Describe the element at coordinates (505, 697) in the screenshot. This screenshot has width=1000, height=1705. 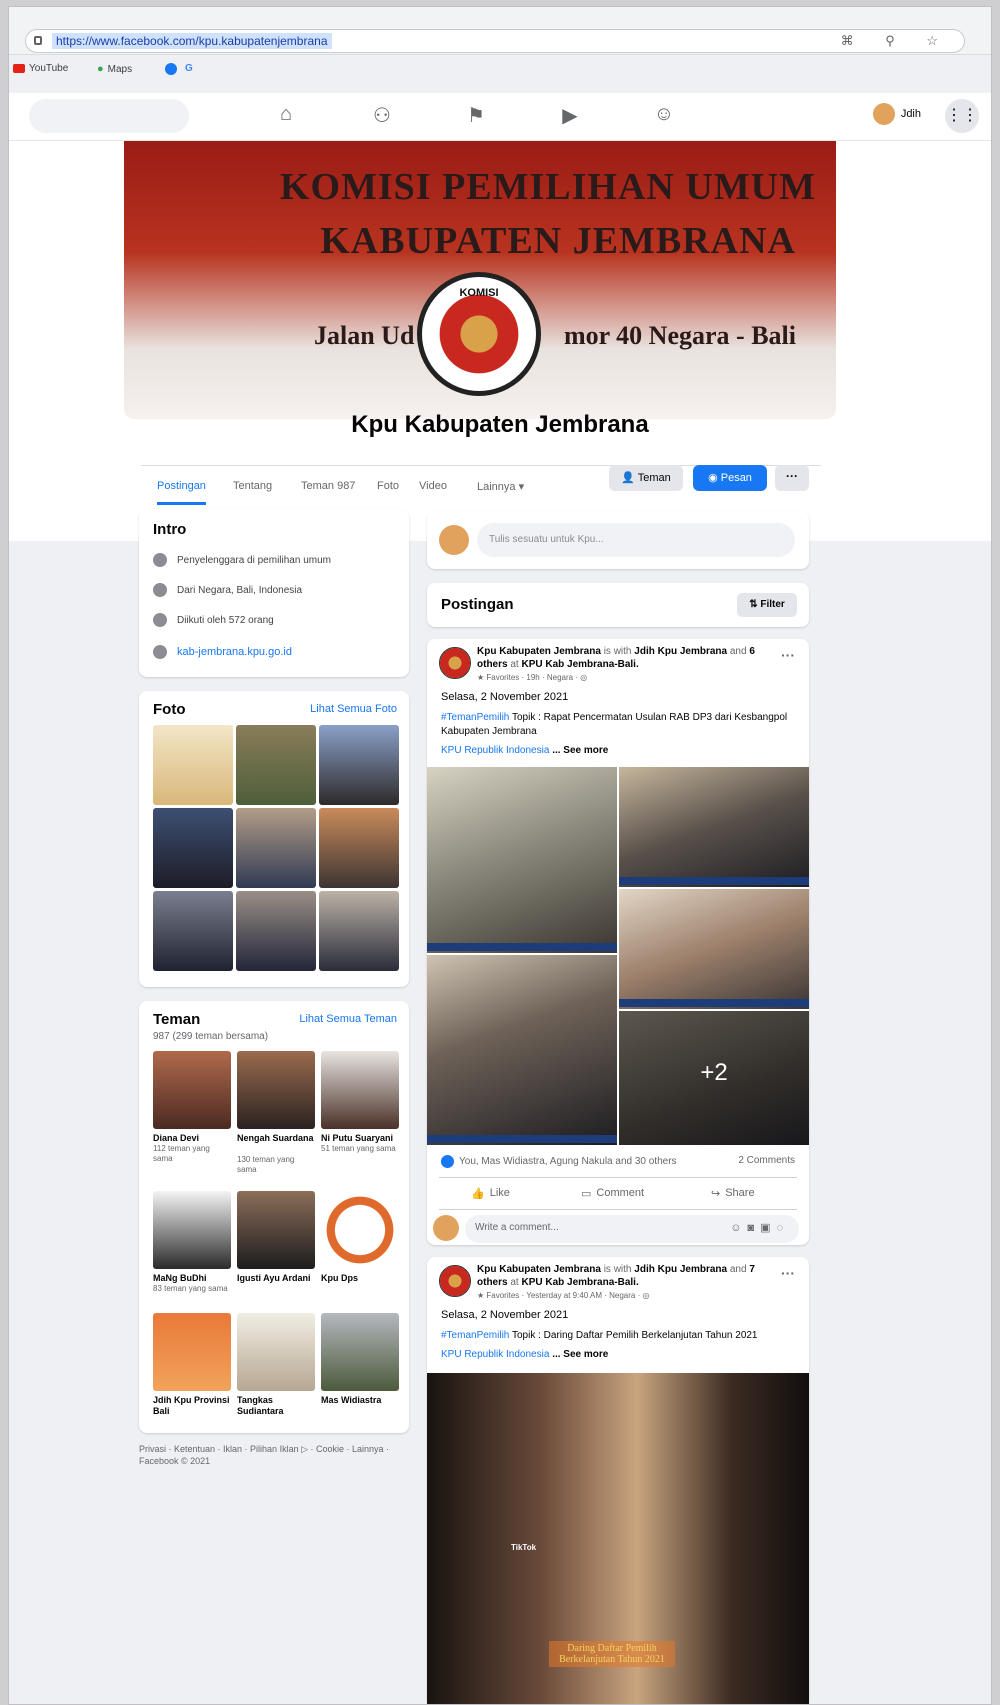
I see `post-date: Selasa, 2 November 2021` at that location.